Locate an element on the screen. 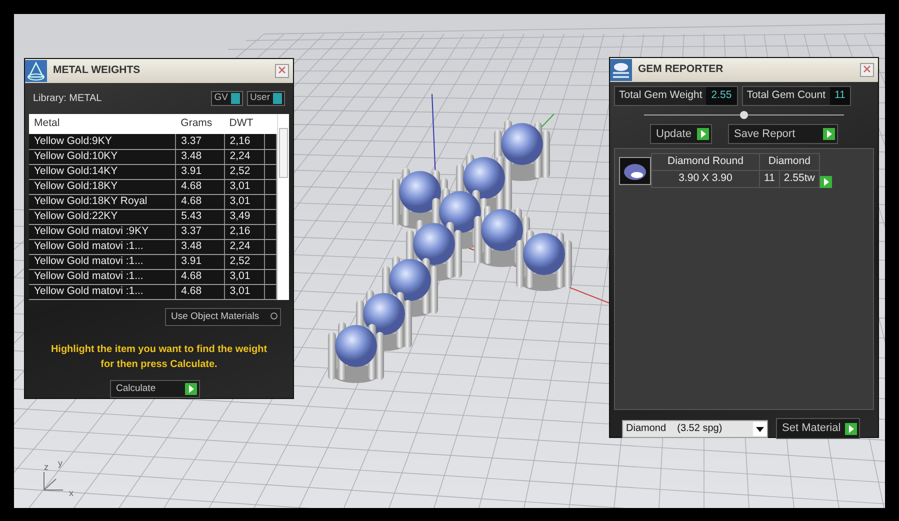 This screenshot has width=899, height=521. round-gem-thumbnail is located at coordinates (635, 170).